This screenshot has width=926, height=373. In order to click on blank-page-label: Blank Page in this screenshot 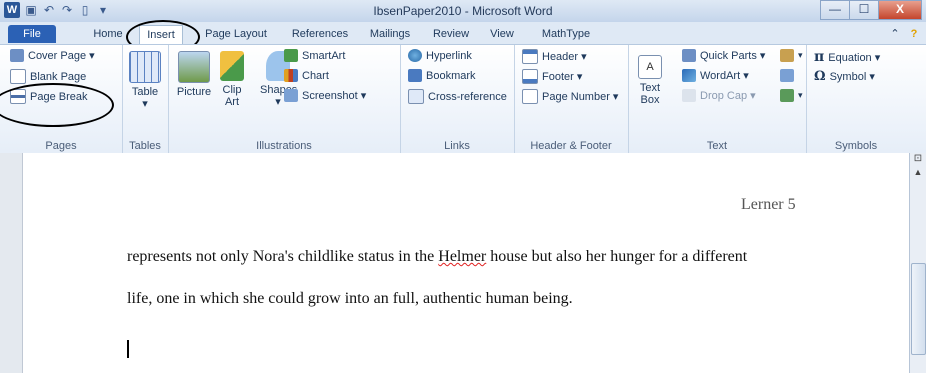, I will do `click(58, 76)`.